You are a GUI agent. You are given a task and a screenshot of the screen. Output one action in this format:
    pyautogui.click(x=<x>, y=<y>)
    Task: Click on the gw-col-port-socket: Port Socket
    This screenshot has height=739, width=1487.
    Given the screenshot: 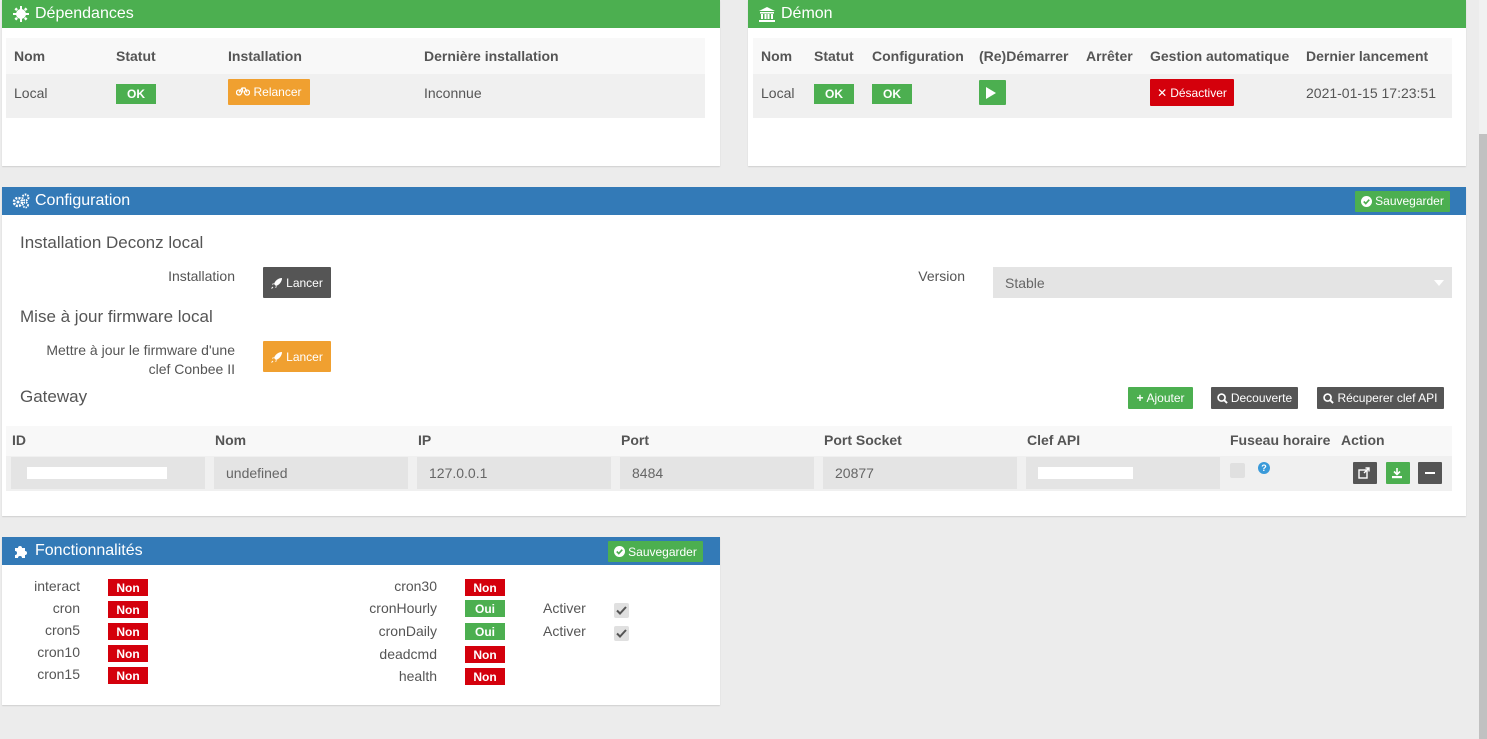 What is the action you would take?
    pyautogui.click(x=863, y=440)
    